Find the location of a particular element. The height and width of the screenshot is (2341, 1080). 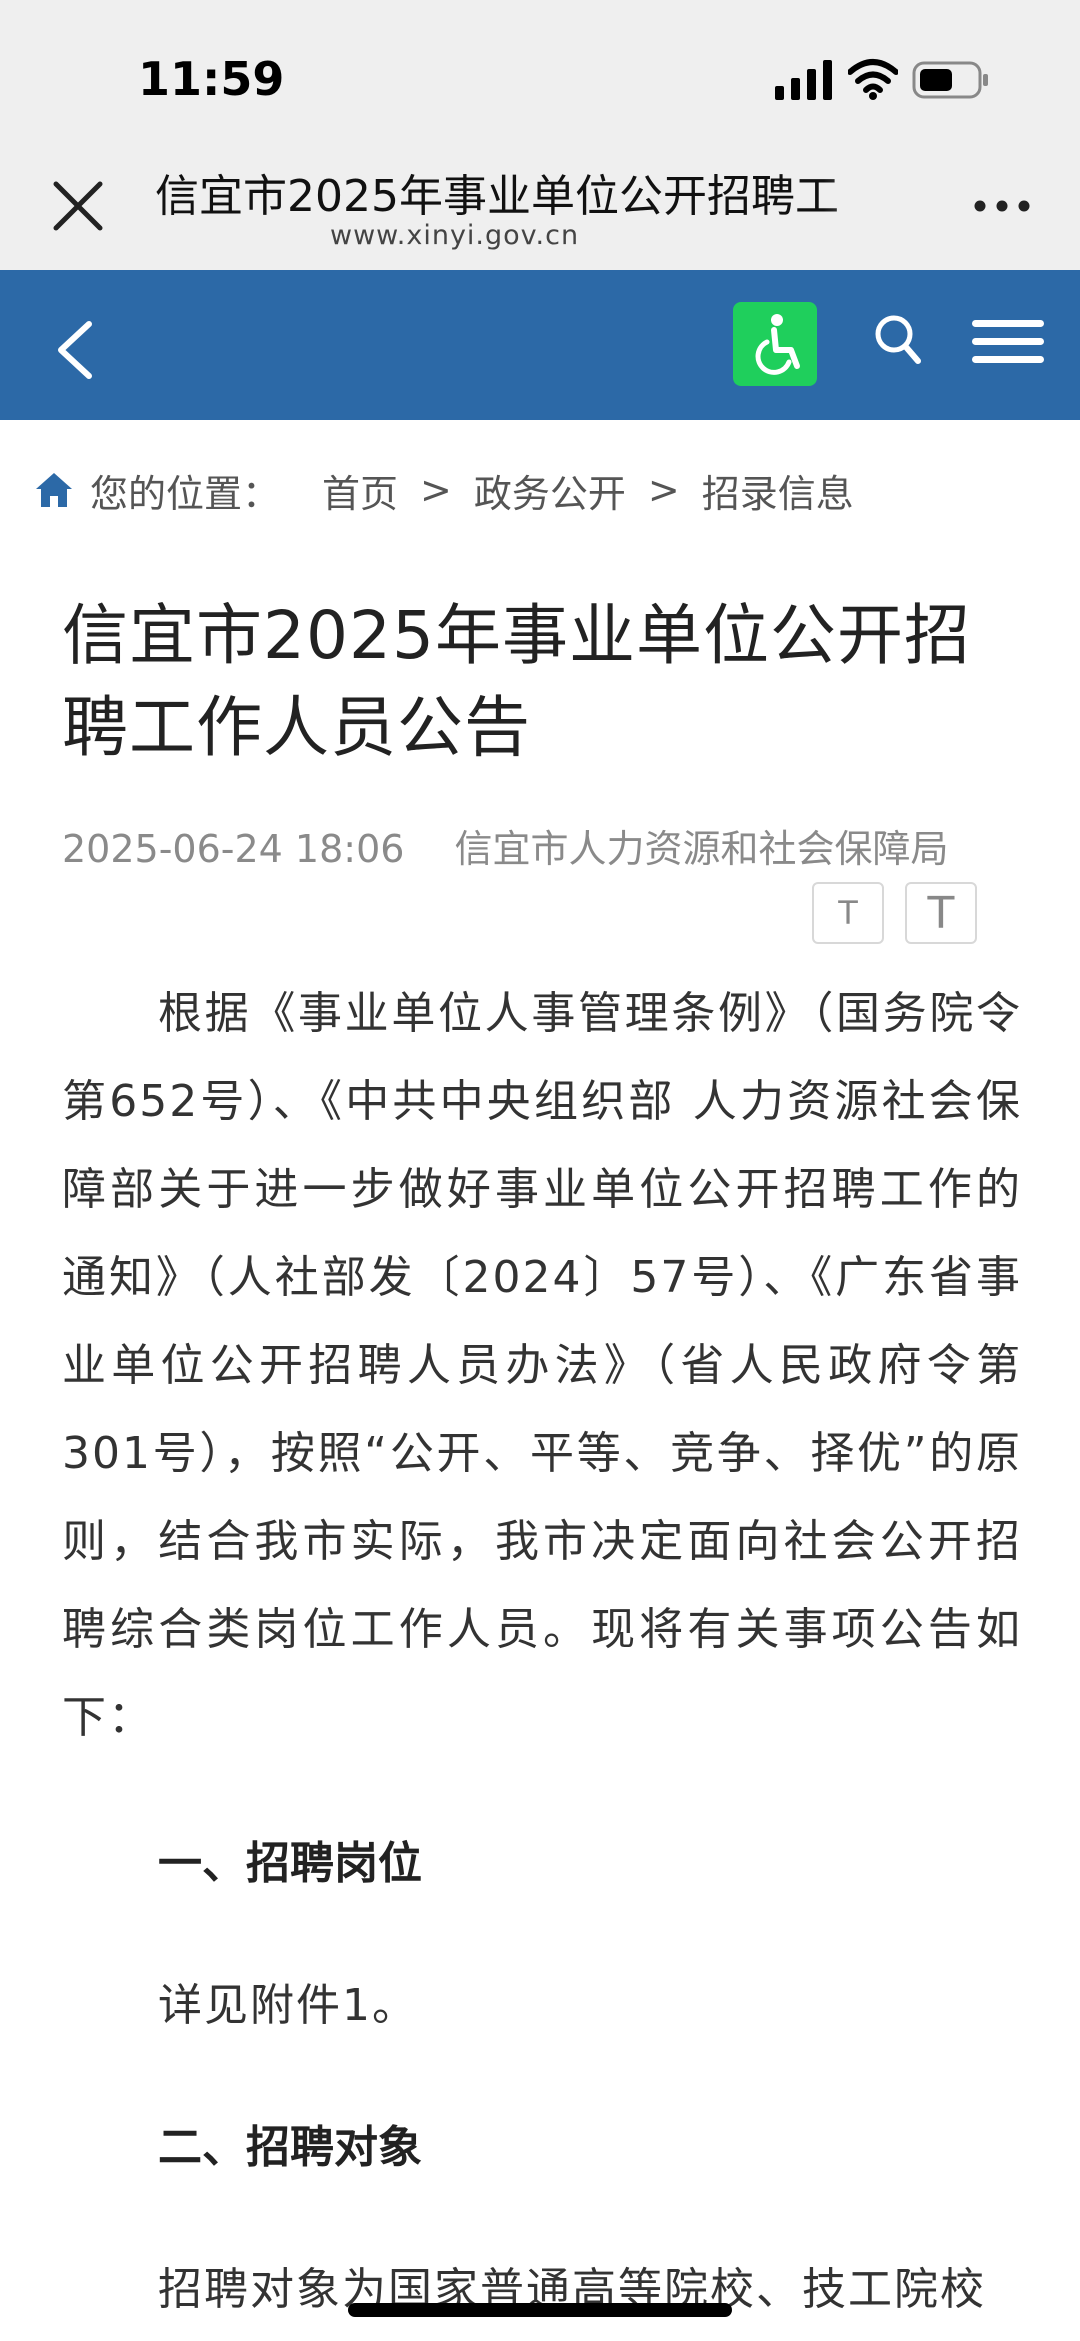

search-icon is located at coordinates (897, 339).